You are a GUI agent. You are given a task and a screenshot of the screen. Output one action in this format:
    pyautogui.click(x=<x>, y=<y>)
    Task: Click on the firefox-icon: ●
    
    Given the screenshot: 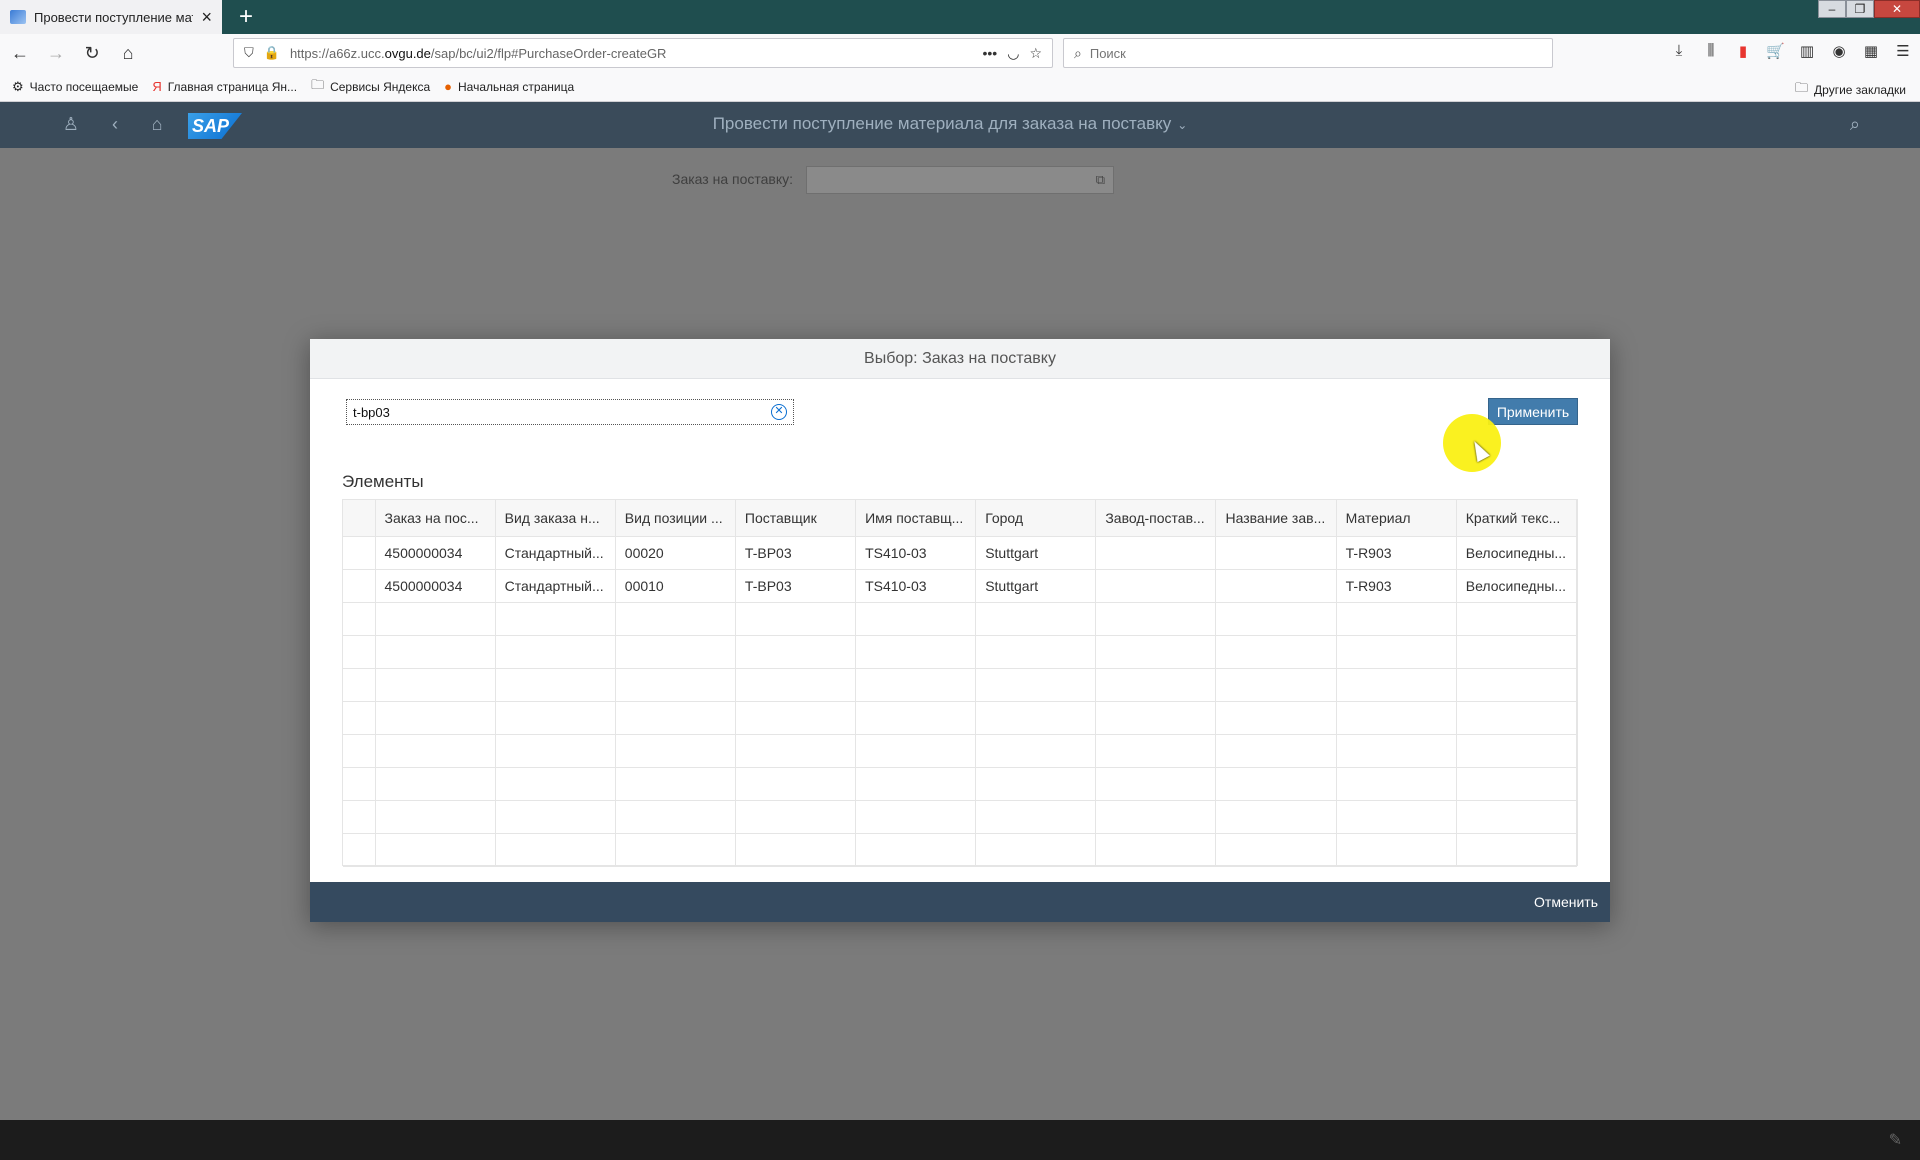 What is the action you would take?
    pyautogui.click(x=448, y=86)
    